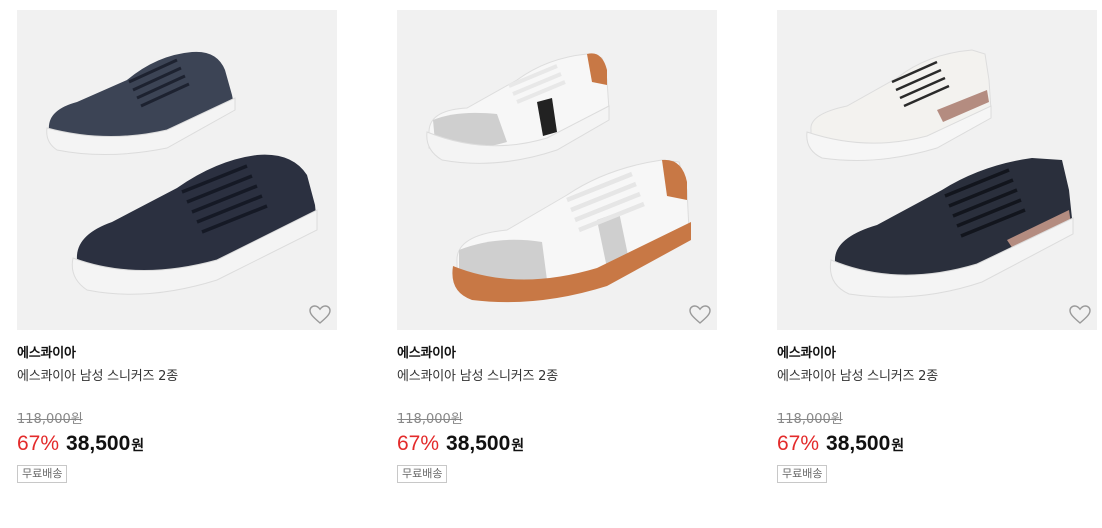 The height and width of the screenshot is (528, 1102). I want to click on sneaker-white-navy-image, so click(940, 173).